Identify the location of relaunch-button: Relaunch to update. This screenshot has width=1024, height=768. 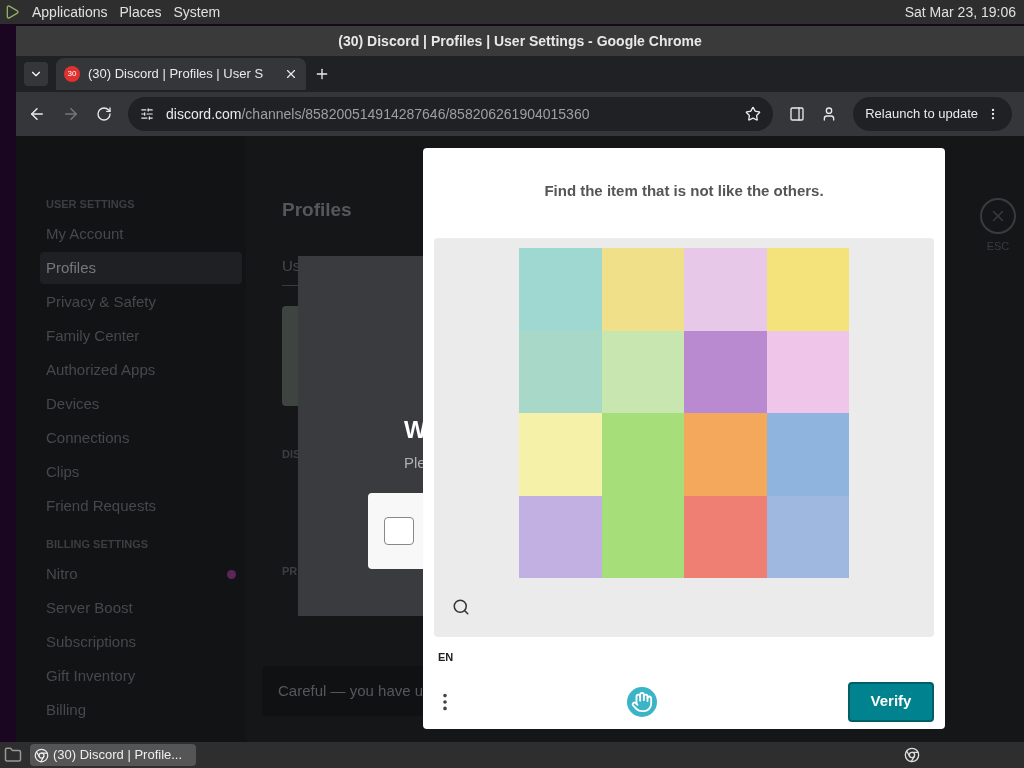
(932, 114).